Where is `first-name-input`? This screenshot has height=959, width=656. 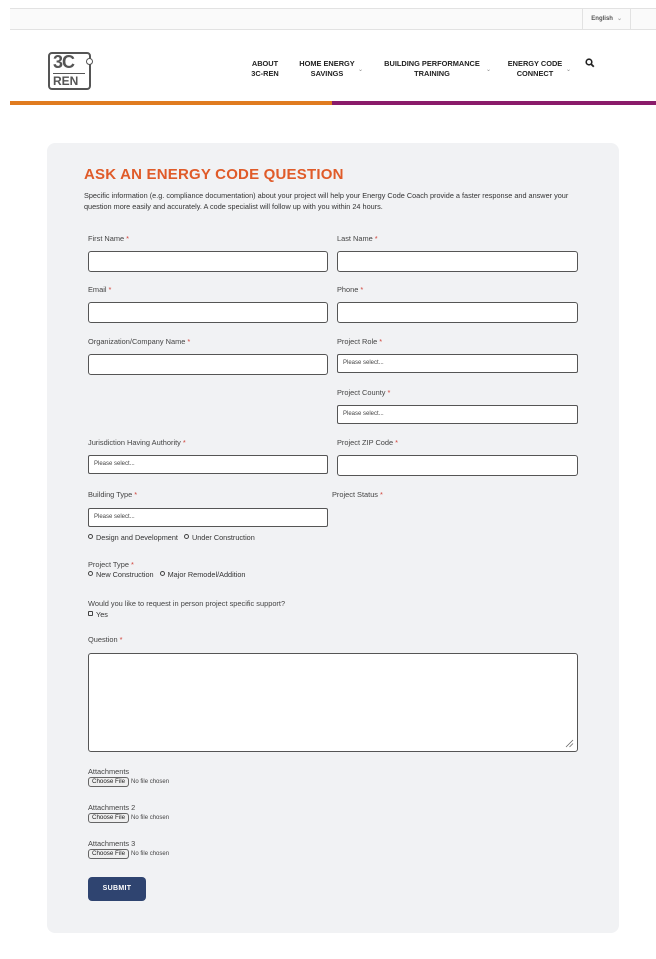
first-name-input is located at coordinates (208, 261).